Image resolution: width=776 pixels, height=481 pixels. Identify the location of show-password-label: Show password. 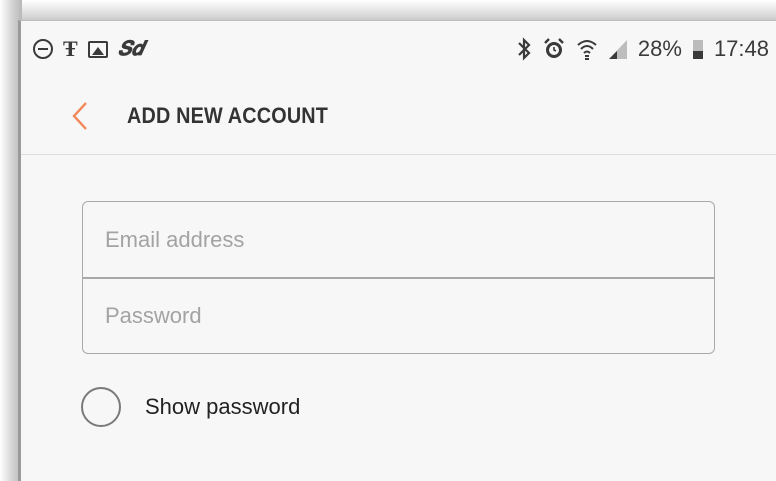
(223, 406).